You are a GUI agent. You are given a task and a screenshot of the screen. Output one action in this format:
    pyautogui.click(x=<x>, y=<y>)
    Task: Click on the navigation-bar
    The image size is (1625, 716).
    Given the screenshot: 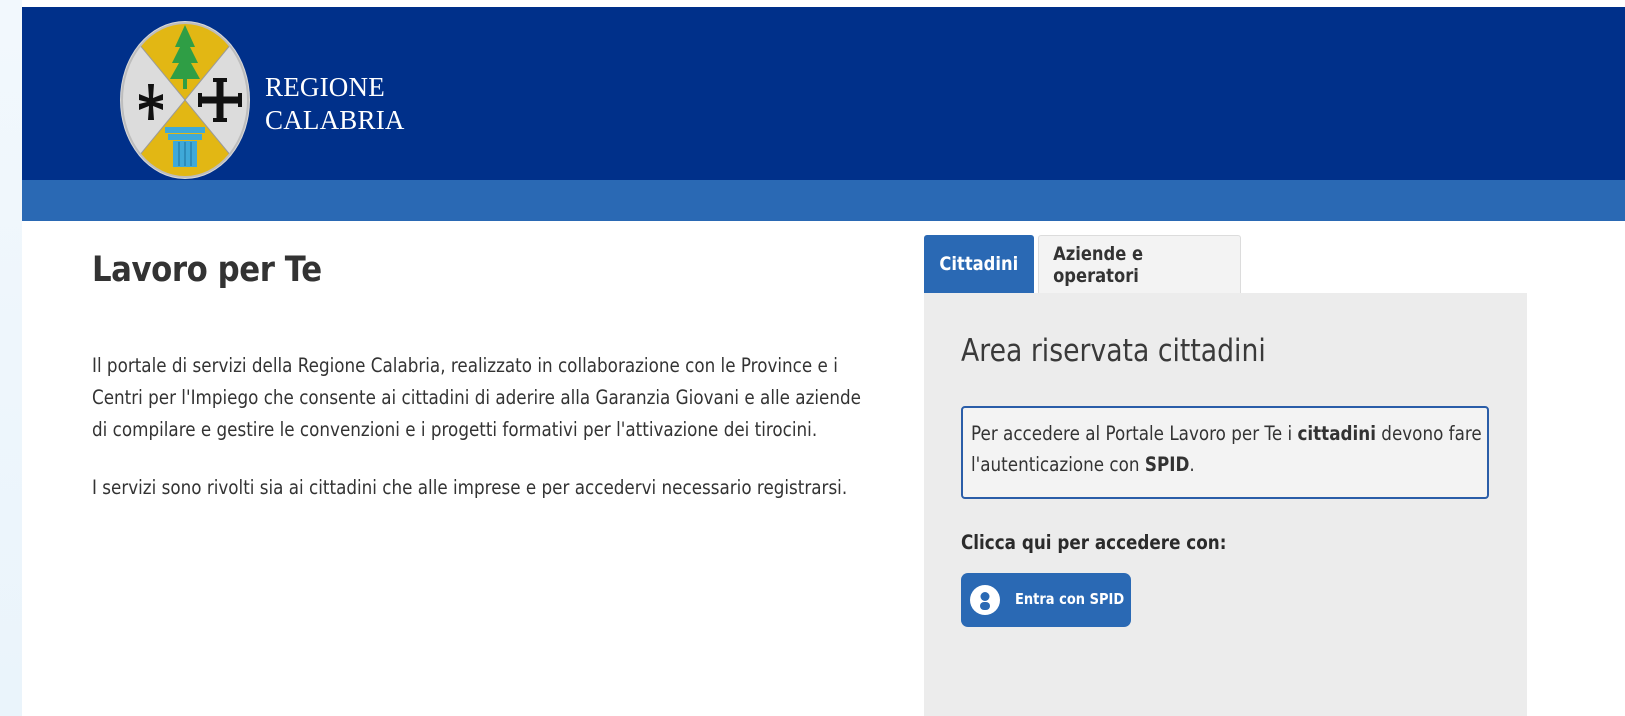 What is the action you would take?
    pyautogui.click(x=823, y=200)
    